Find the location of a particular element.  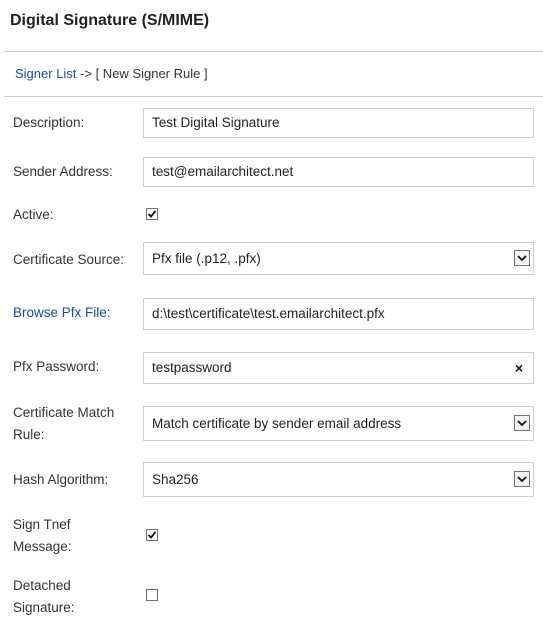

detached-label-line1: Detached is located at coordinates (42, 585).